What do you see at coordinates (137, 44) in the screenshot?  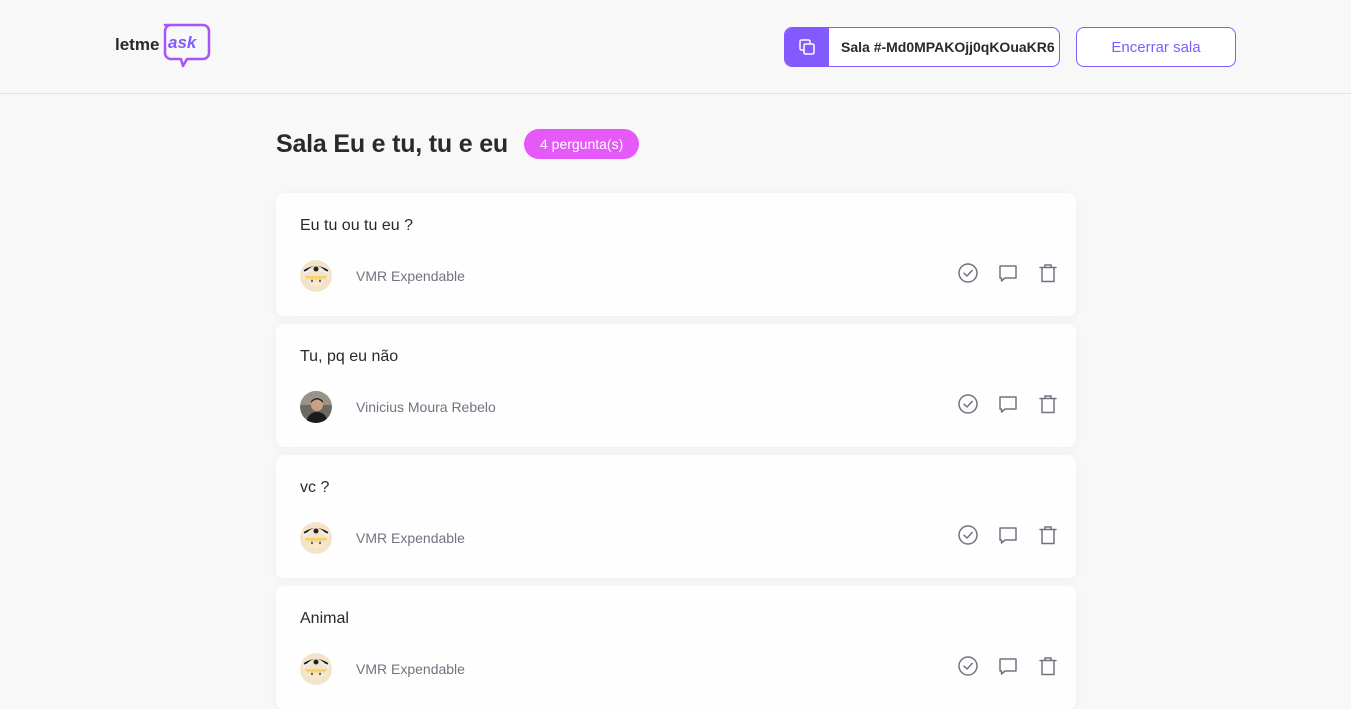 I see `logo-text-letme: letme` at bounding box center [137, 44].